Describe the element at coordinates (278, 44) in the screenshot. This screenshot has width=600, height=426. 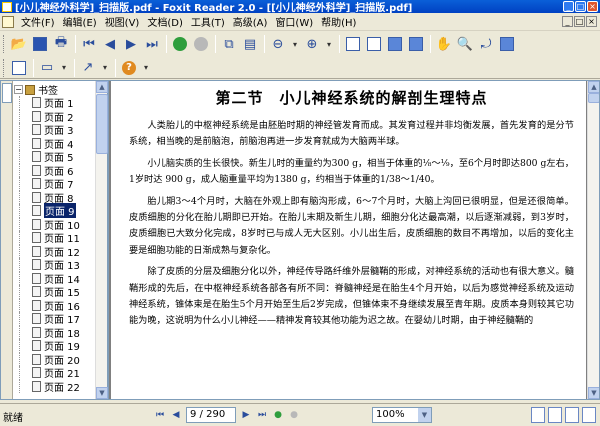
I see `zoom-out-icon: ⊖` at that location.